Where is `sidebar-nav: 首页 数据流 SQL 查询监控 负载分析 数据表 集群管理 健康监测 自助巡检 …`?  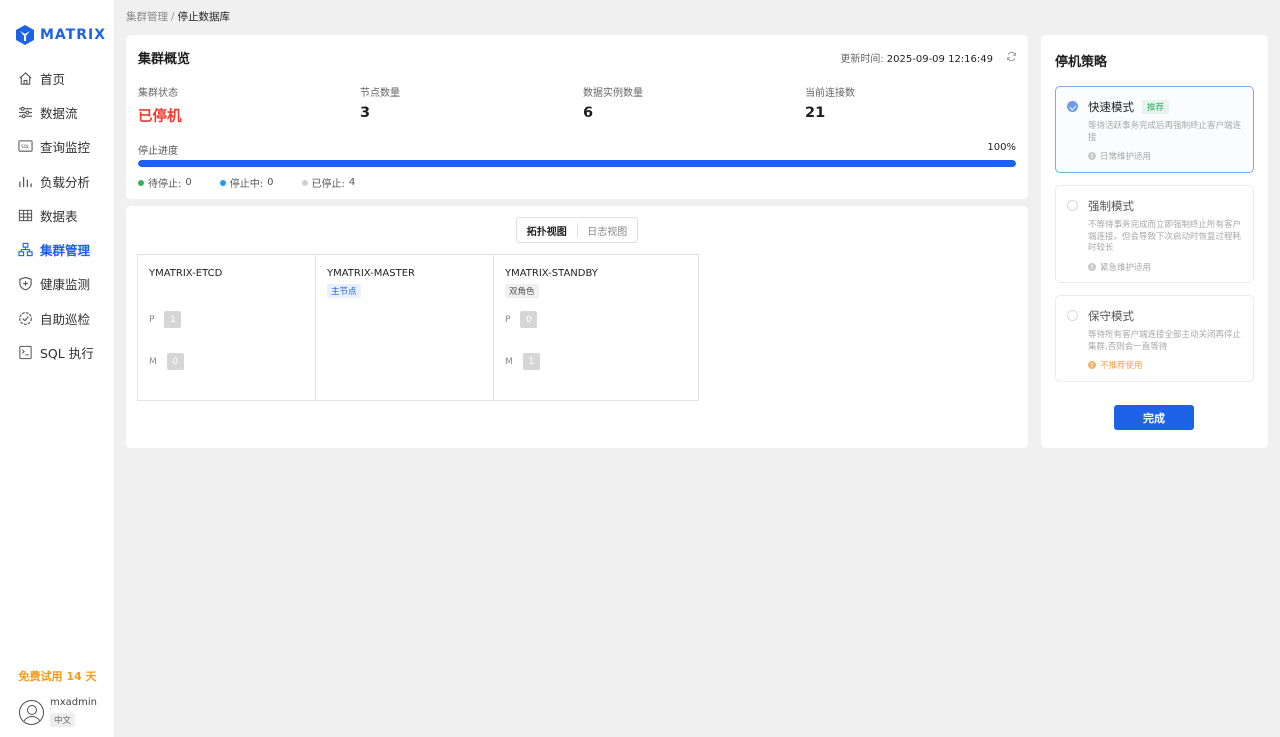
sidebar-nav: 首页 数据流 SQL 查询监控 负载分析 数据表 集群管理 健康监测 自助巡检 … is located at coordinates (57, 215).